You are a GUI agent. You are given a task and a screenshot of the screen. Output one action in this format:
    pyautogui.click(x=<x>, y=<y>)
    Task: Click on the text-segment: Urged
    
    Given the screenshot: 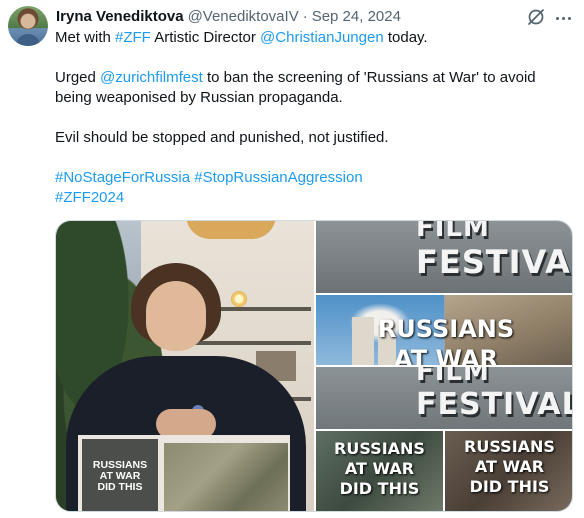 What is the action you would take?
    pyautogui.click(x=78, y=77)
    